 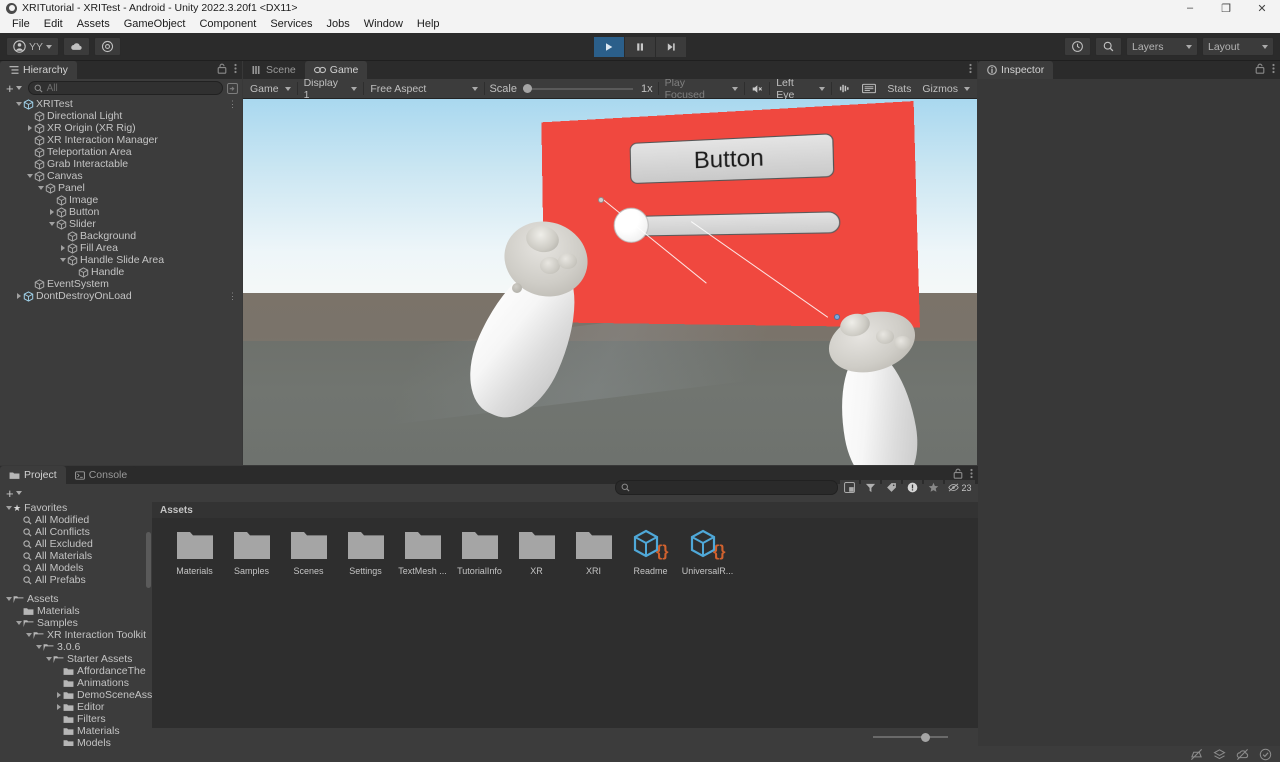 What do you see at coordinates (1016, 70) in the screenshot?
I see `tab-inspector: Inspector` at bounding box center [1016, 70].